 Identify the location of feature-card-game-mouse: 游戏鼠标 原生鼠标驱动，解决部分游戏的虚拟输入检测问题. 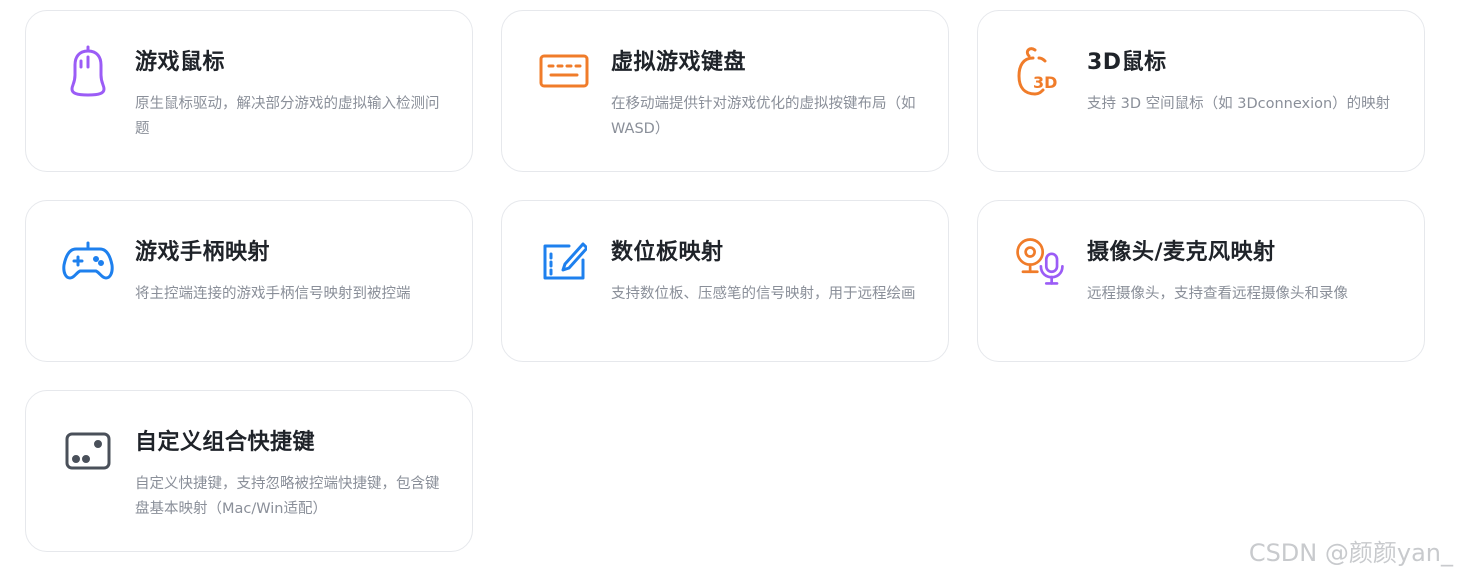
(249, 91).